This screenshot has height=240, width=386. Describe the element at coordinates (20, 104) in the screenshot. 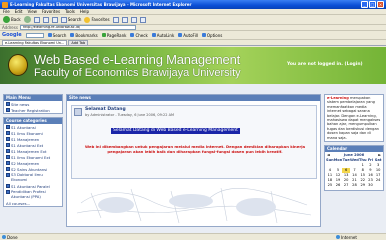

I see `main-menu-label: Site news` at that location.